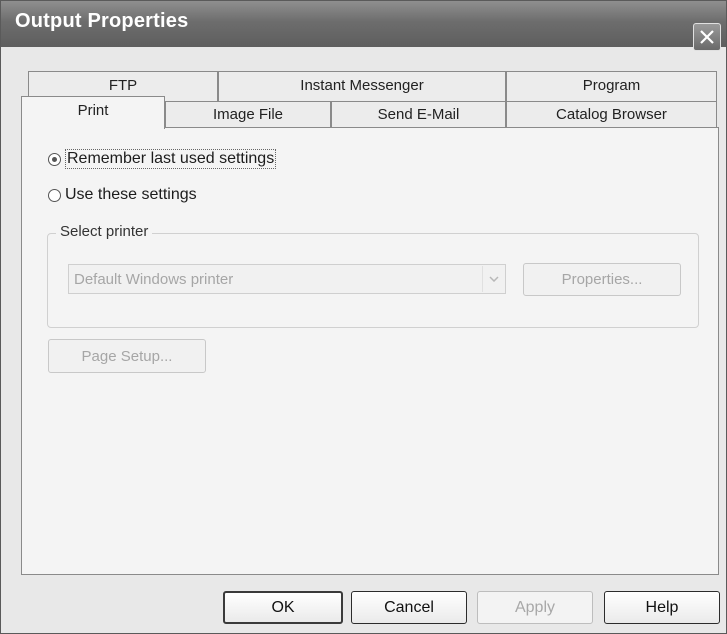 This screenshot has width=727, height=634. What do you see at coordinates (171, 159) in the screenshot?
I see `remember-settings-label: Remember last used settings` at bounding box center [171, 159].